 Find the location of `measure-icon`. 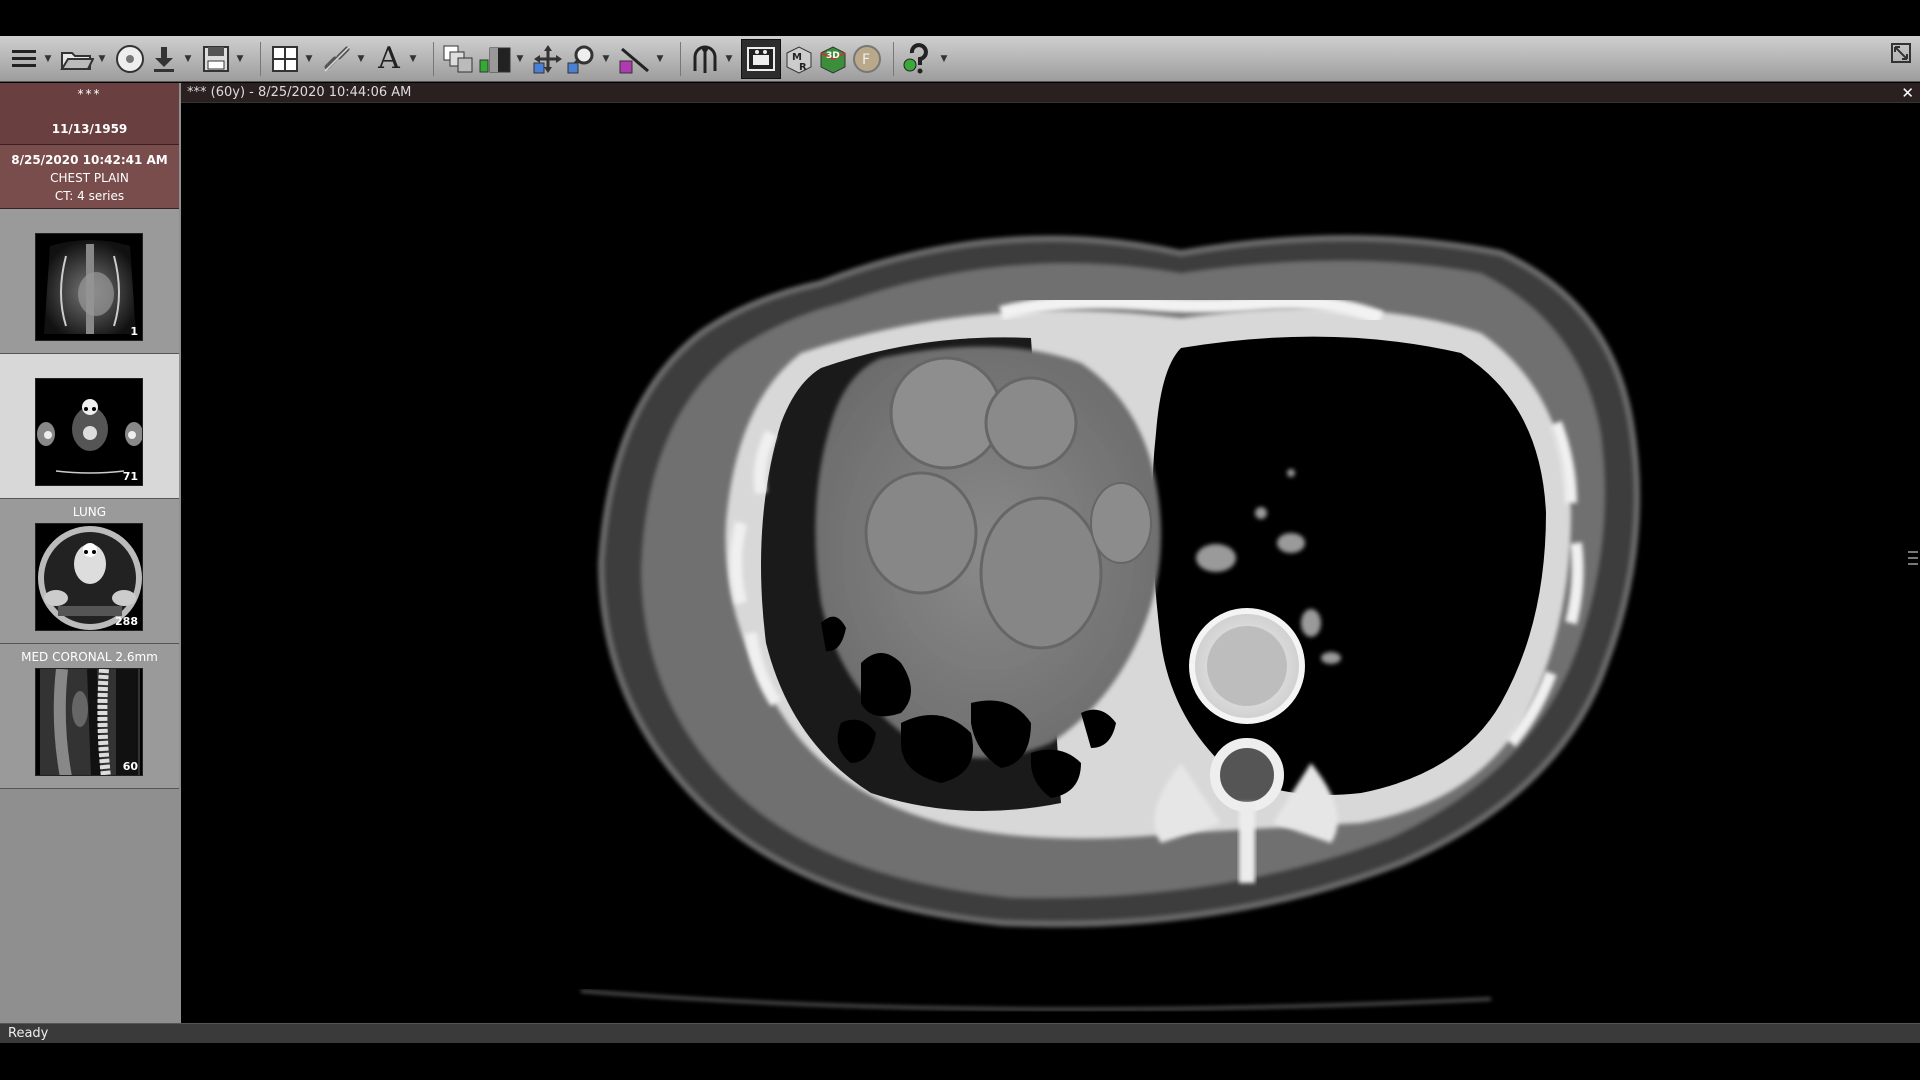

measure-icon is located at coordinates (635, 59).